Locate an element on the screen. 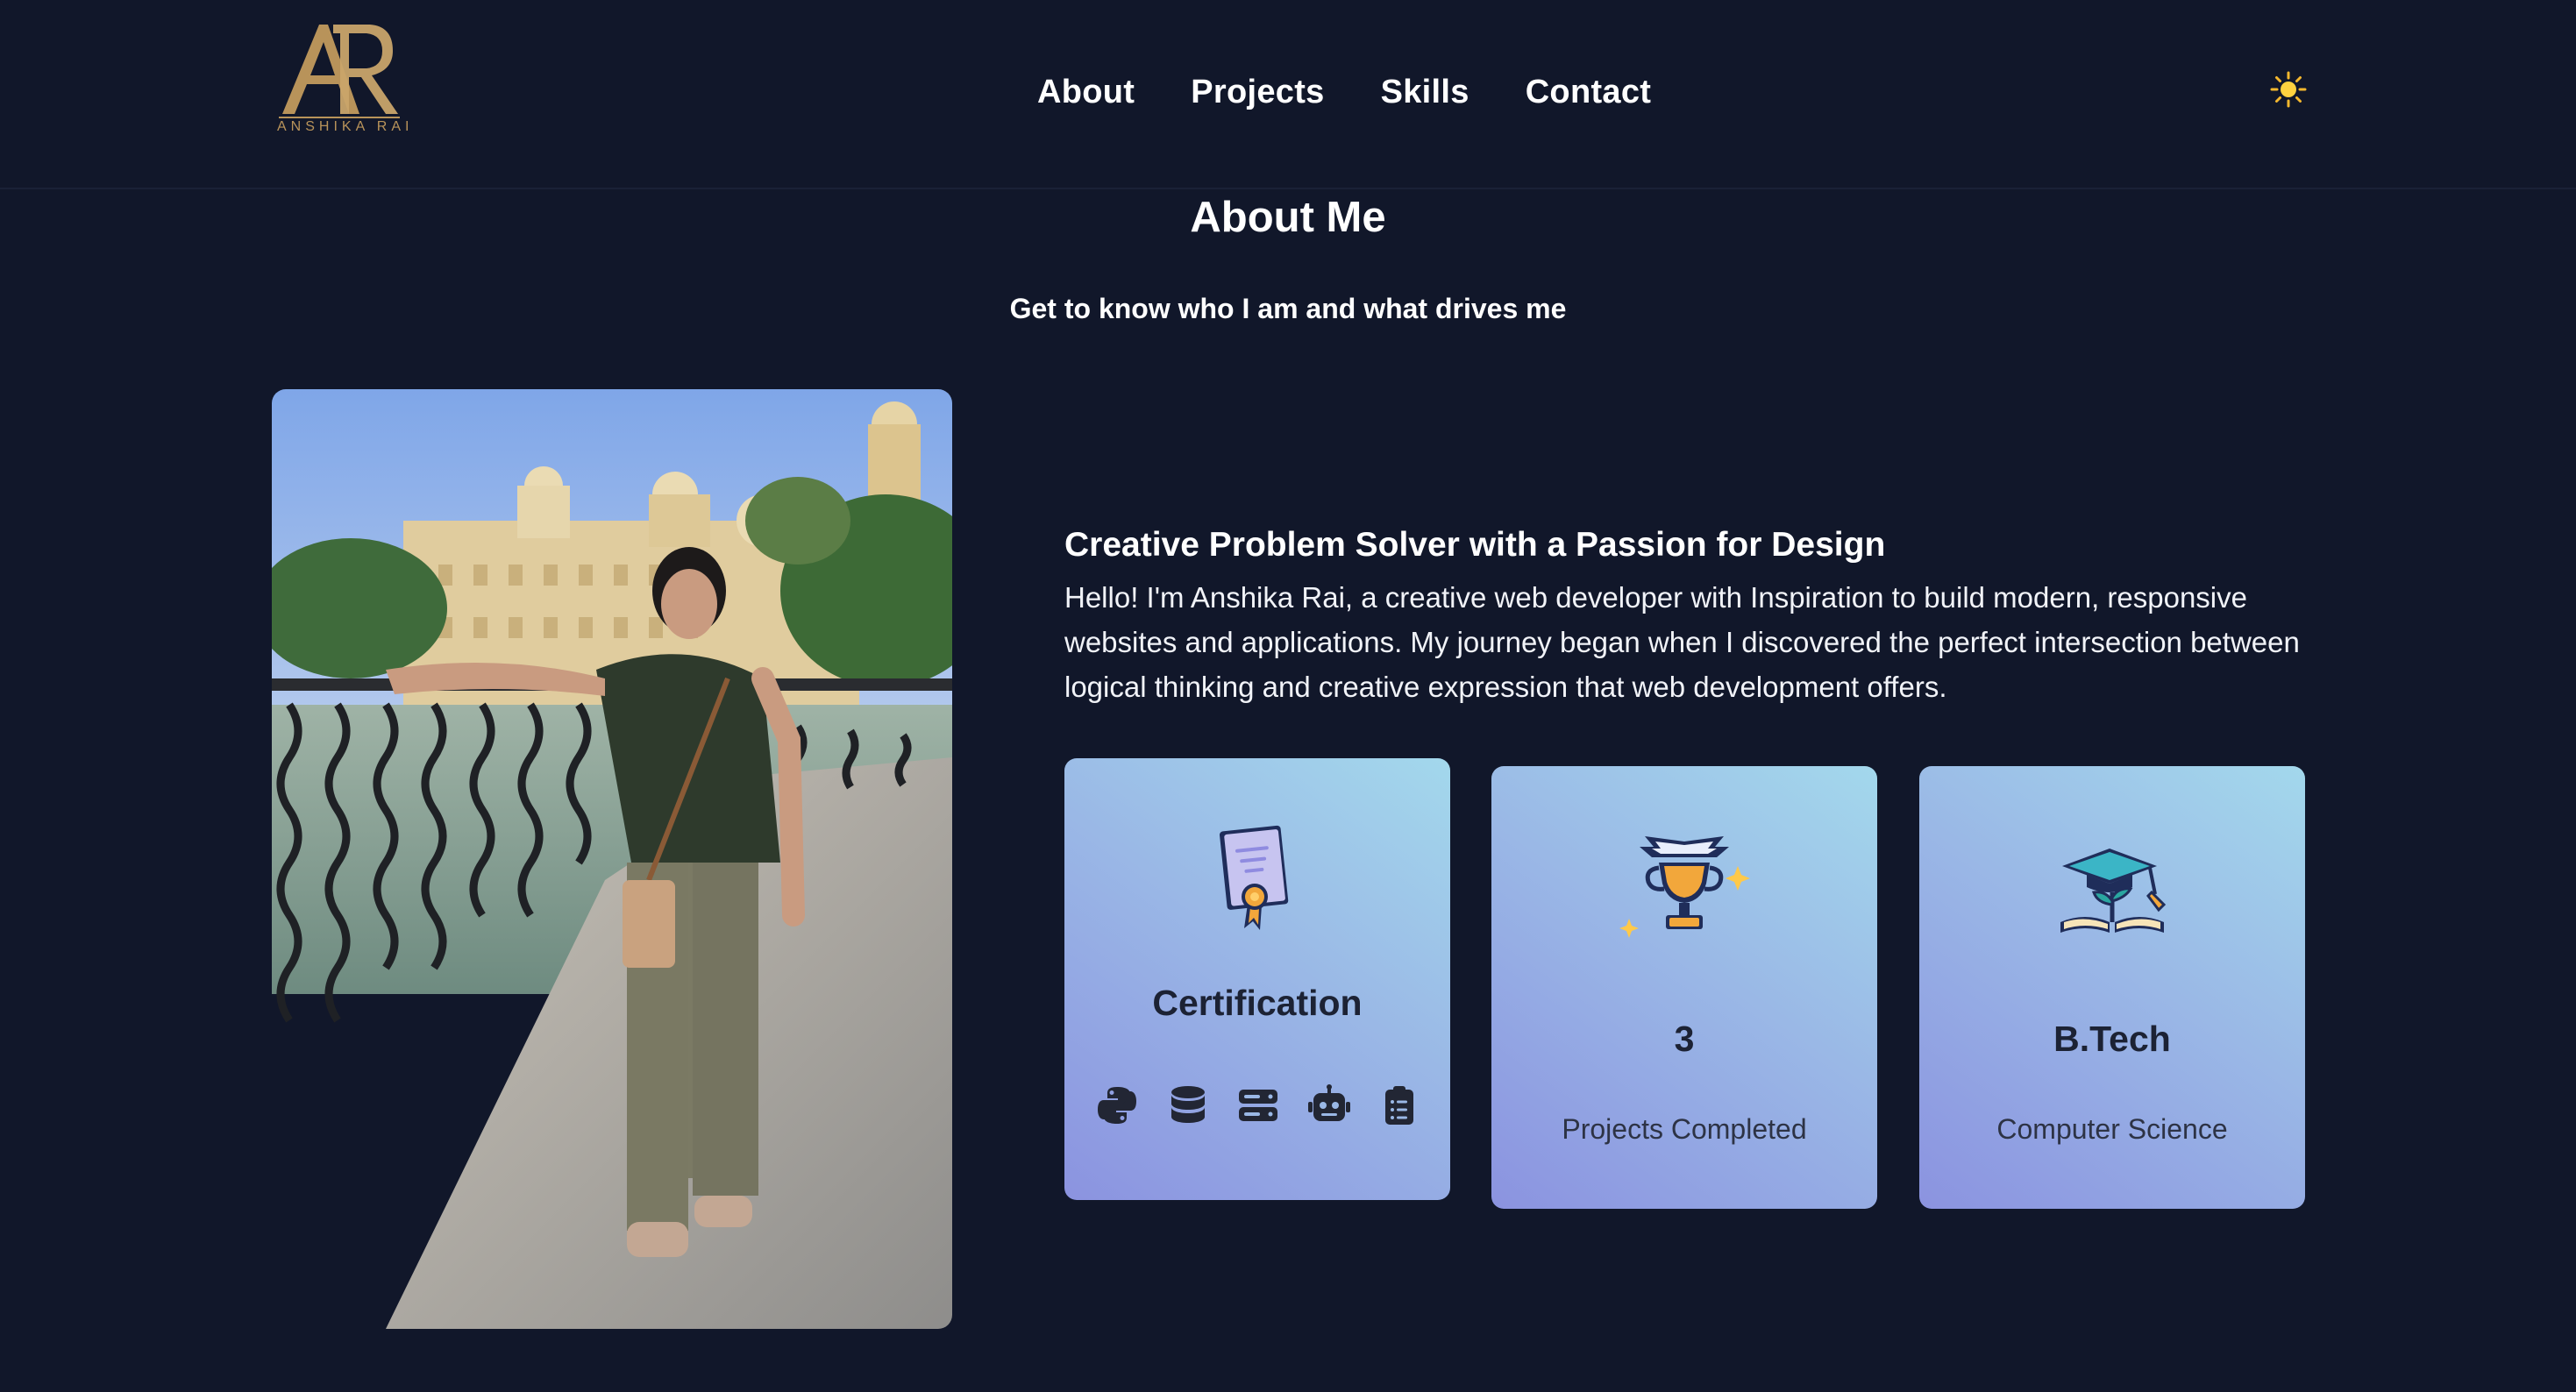 This screenshot has width=2576, height=1392. section-subtitle: Get to know who I am and what drives me is located at coordinates (1288, 308).